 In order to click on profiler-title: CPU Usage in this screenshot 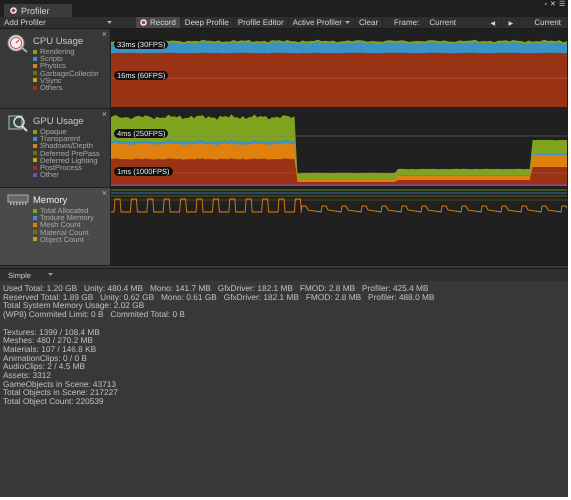, I will do `click(58, 41)`.